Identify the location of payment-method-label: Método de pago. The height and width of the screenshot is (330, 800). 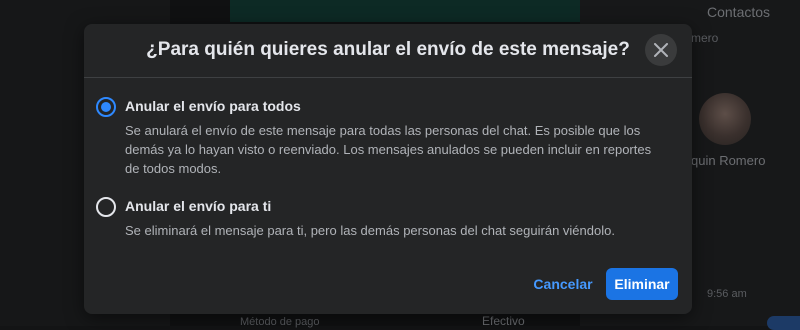
(280, 322).